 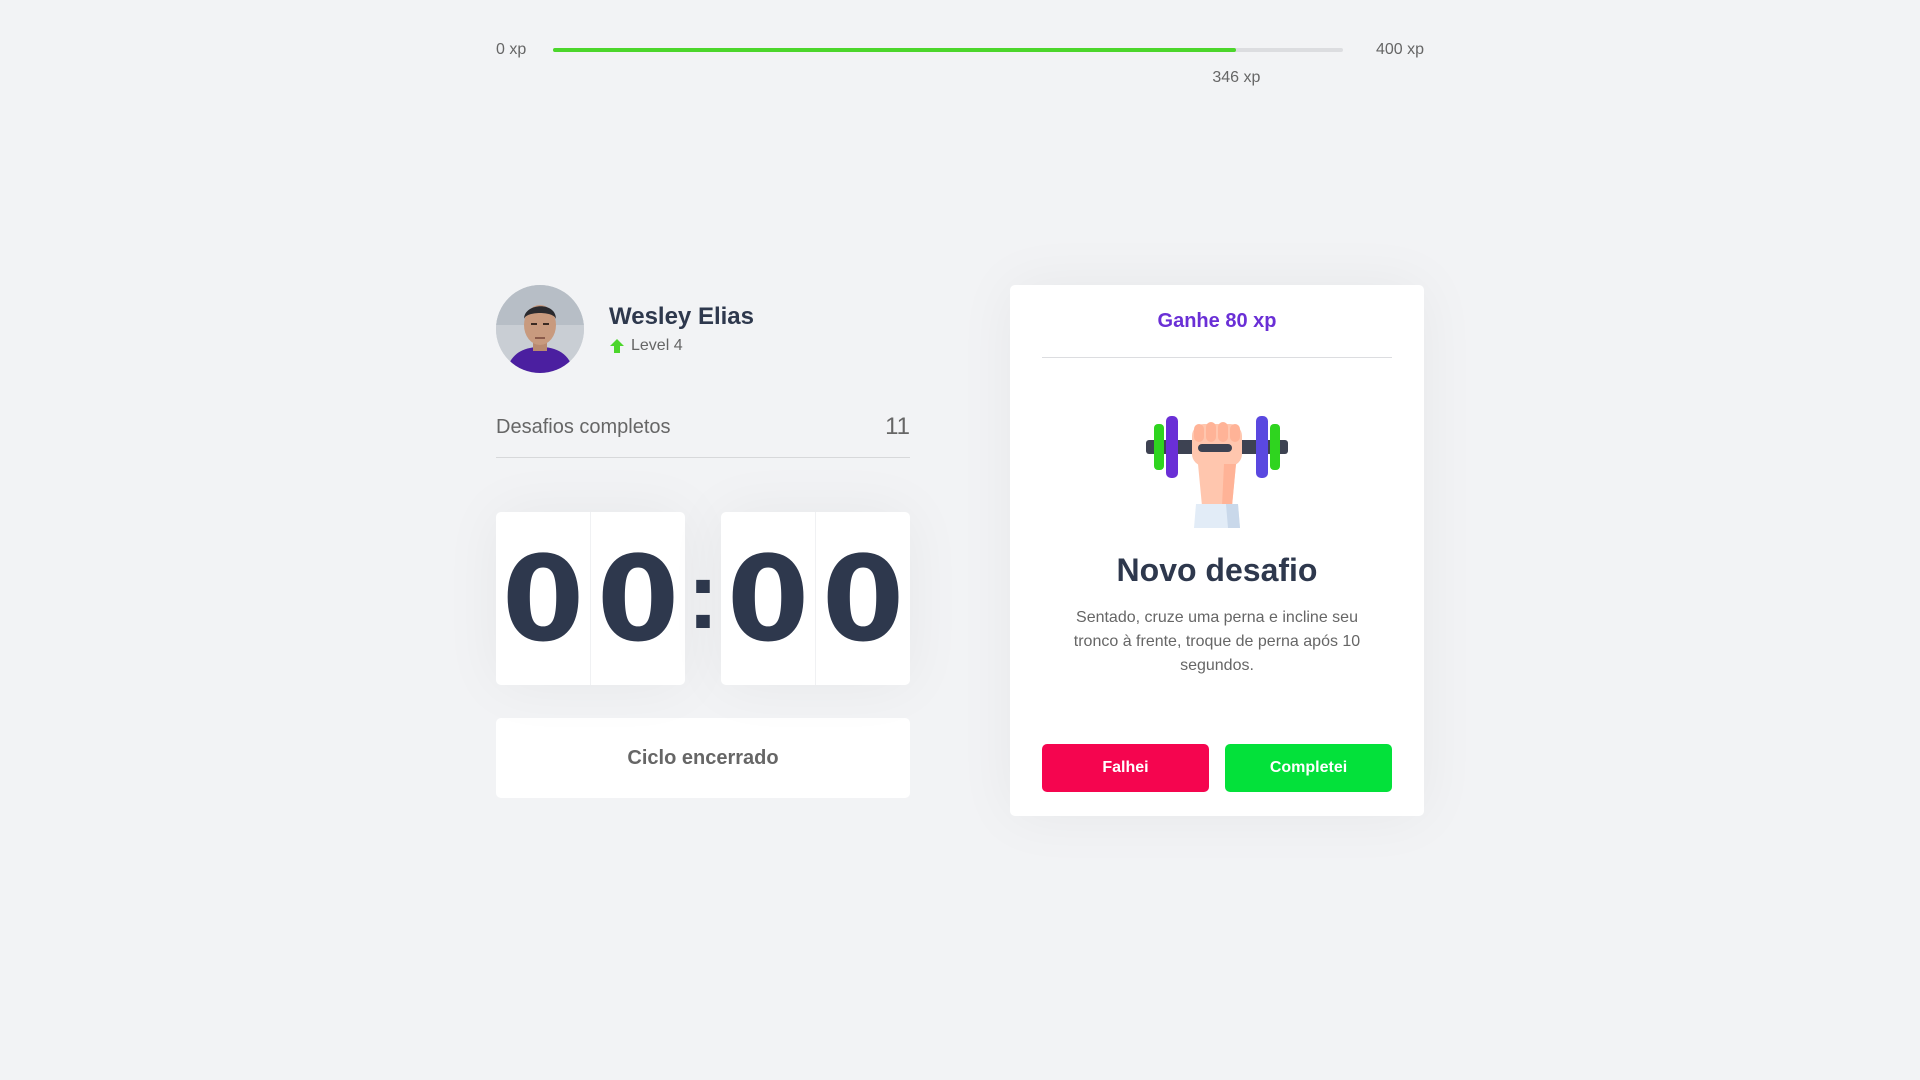 What do you see at coordinates (511, 49) in the screenshot?
I see `xp-min-label: 0 xp` at bounding box center [511, 49].